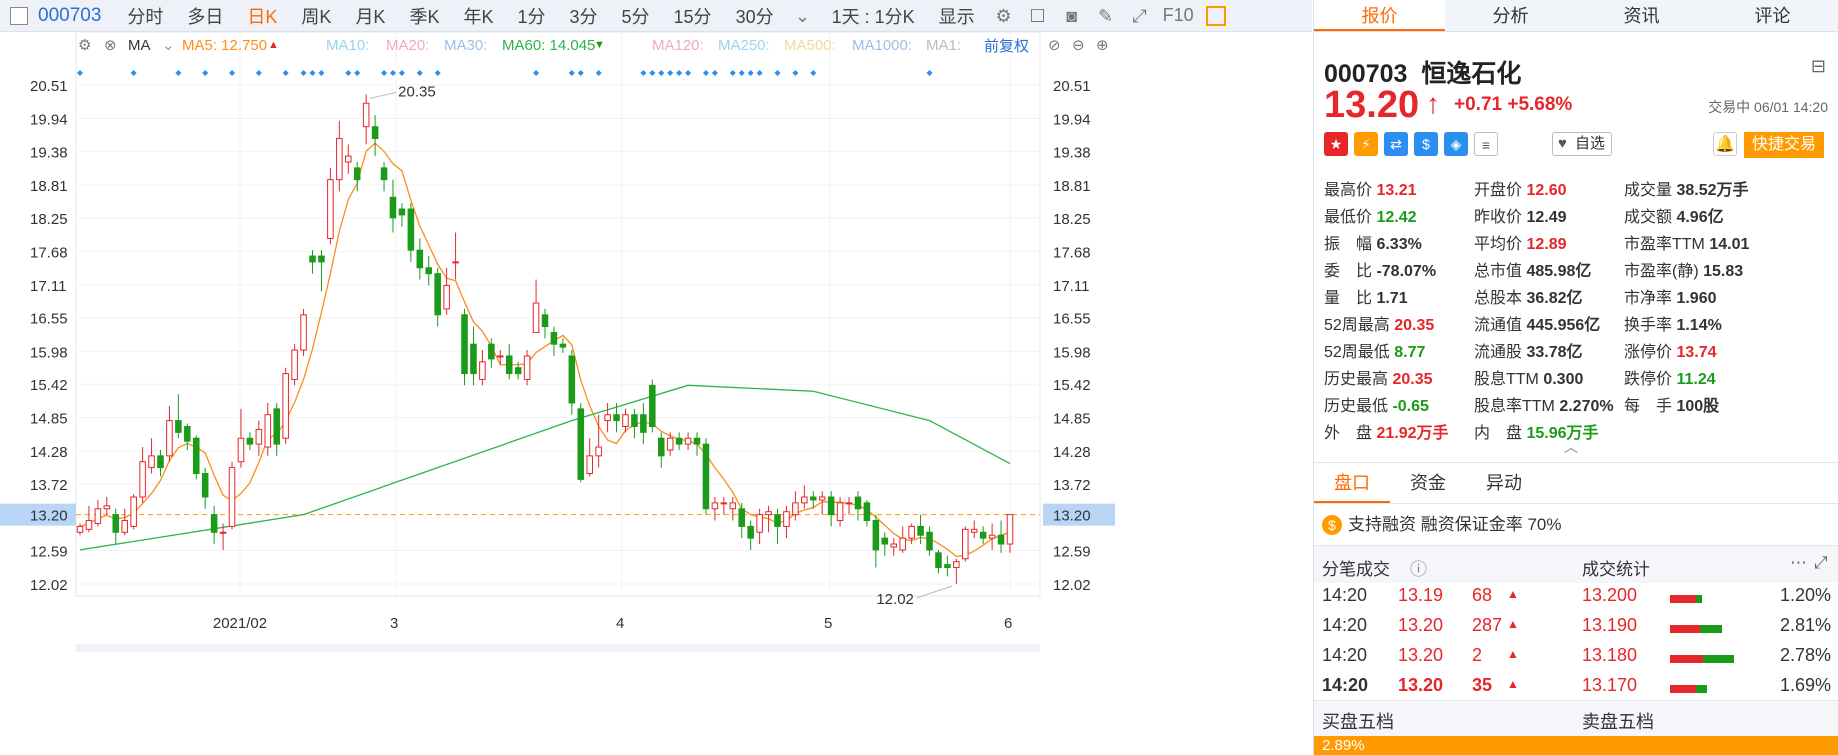  What do you see at coordinates (1571, 447) in the screenshot?
I see `collapse-chevron-icon: ︿` at bounding box center [1571, 447].